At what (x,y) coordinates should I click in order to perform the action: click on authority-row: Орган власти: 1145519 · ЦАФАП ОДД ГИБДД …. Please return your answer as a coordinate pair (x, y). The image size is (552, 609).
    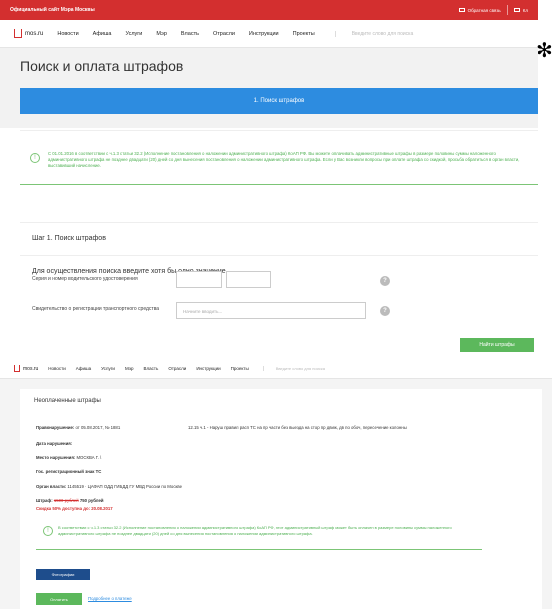
    Looking at the image, I should click on (109, 486).